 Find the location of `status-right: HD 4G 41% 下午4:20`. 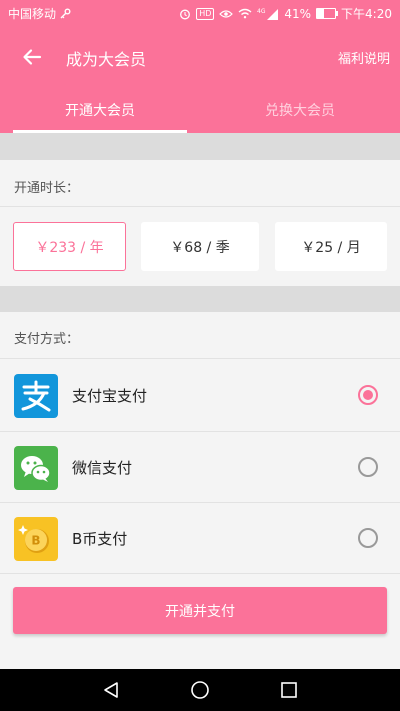

status-right: HD 4G 41% 下午4:20 is located at coordinates (285, 13).